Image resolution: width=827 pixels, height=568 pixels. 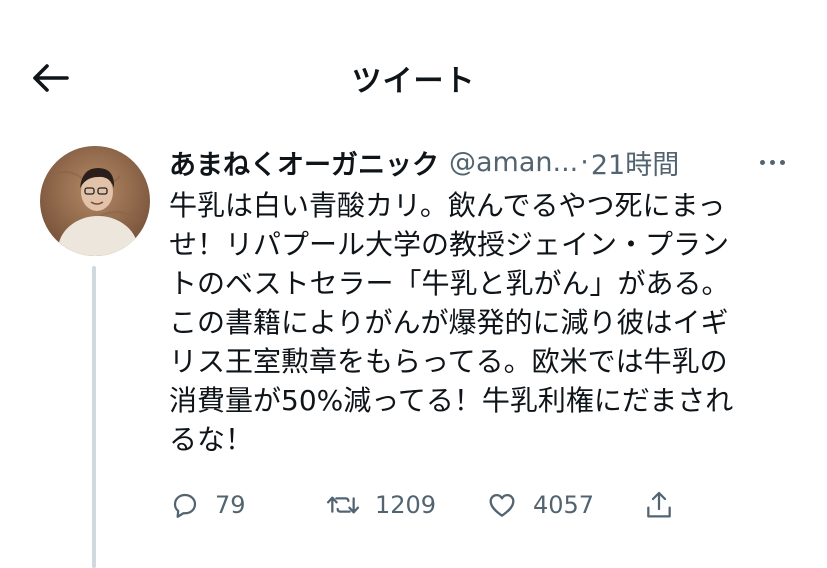 What do you see at coordinates (230, 505) in the screenshot?
I see `reply-count: 79` at bounding box center [230, 505].